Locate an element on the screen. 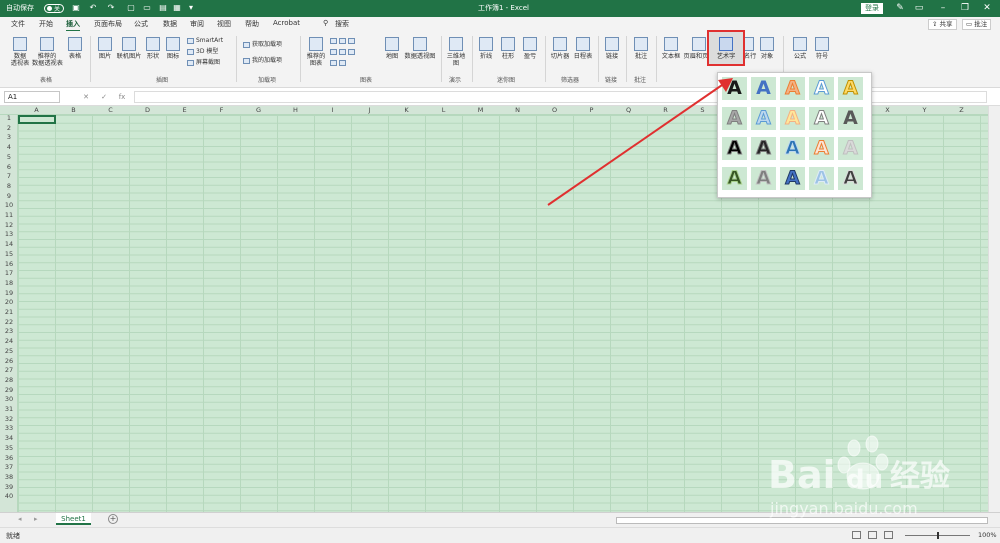 The height and width of the screenshot is (543, 1000). row-header: 36 is located at coordinates (9, 458).